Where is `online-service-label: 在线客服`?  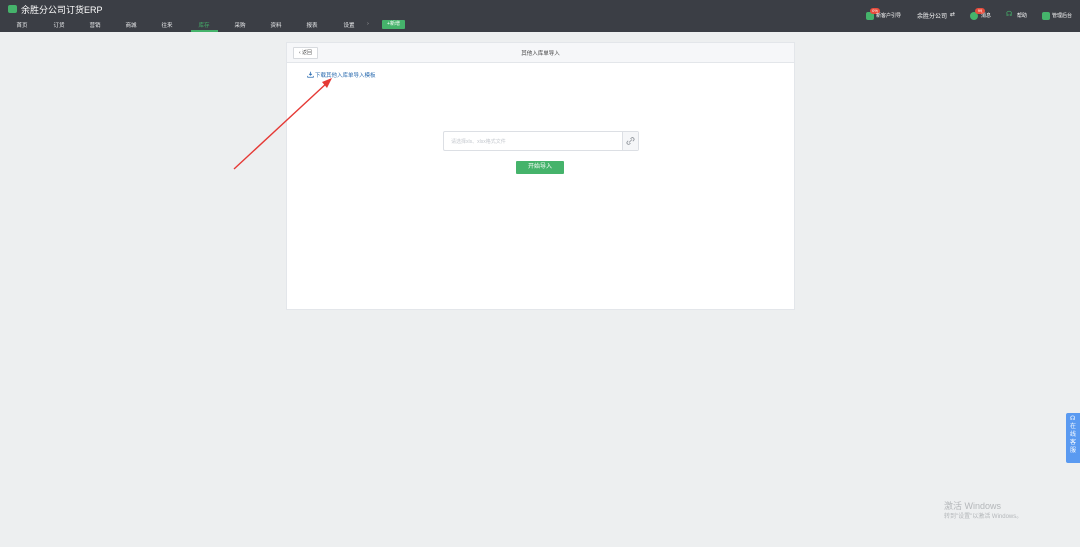 online-service-label: 在线客服 is located at coordinates (1072, 439).